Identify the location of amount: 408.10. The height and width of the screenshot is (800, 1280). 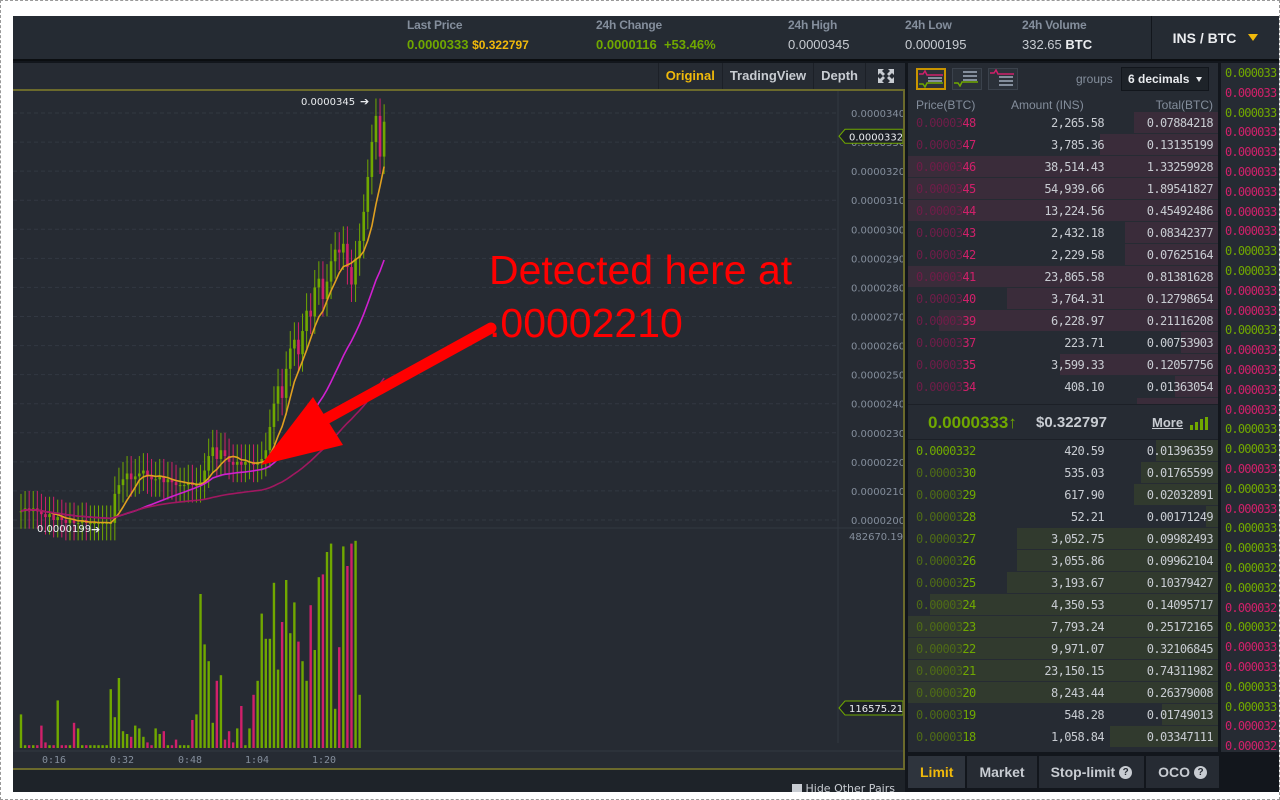
(1084, 387).